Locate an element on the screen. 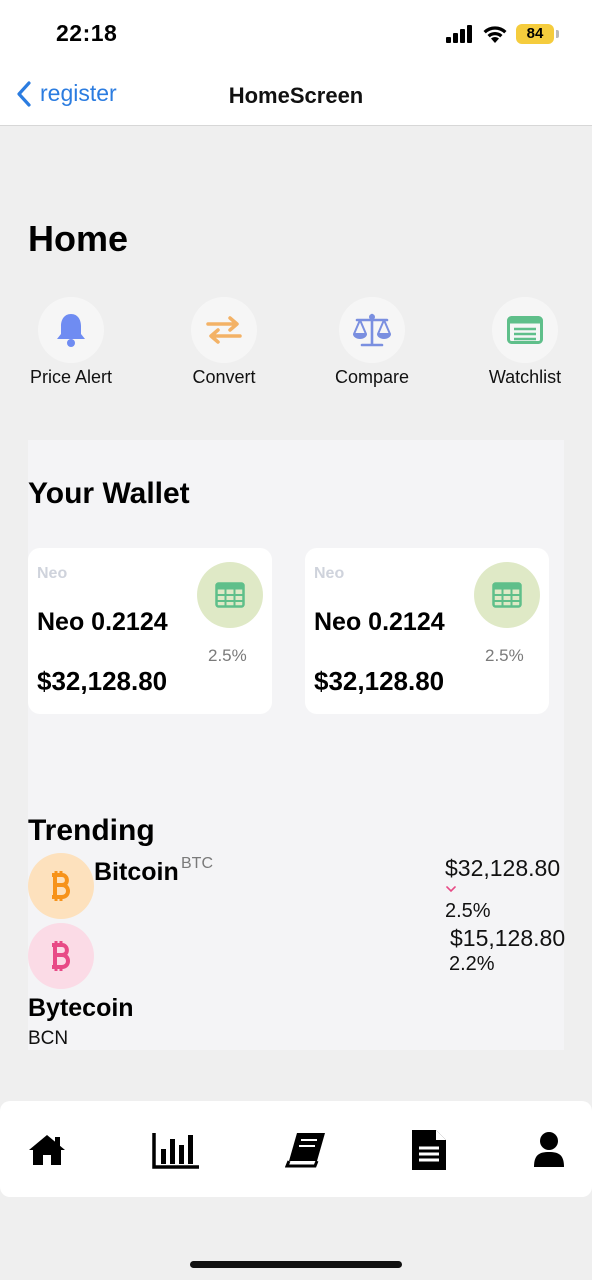 This screenshot has height=1280, width=592. book-icon is located at coordinates (305, 1150).